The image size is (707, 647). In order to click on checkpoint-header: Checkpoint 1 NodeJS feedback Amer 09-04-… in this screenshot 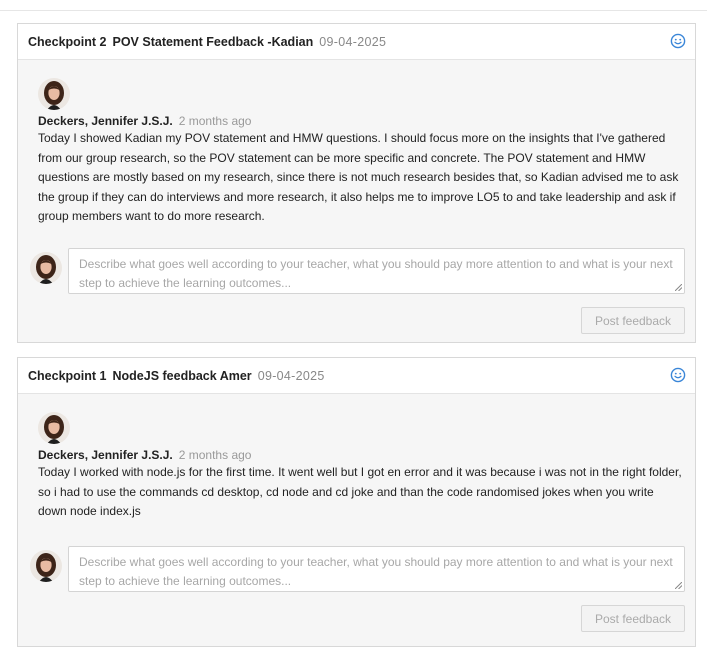, I will do `click(356, 376)`.